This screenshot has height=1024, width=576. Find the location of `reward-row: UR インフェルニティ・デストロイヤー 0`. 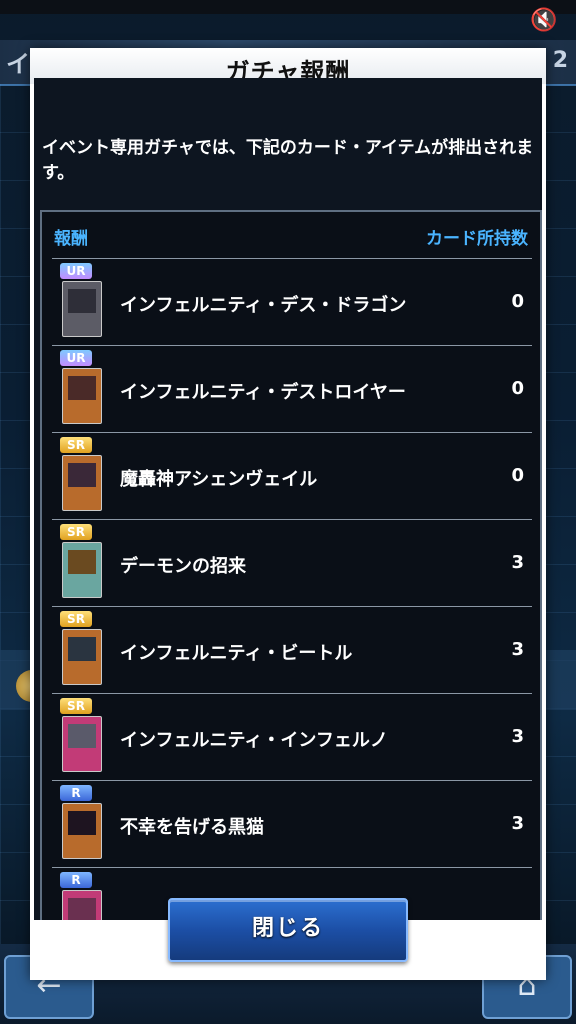

reward-row: UR インフェルニティ・デストロイヤー 0 is located at coordinates (292, 388).